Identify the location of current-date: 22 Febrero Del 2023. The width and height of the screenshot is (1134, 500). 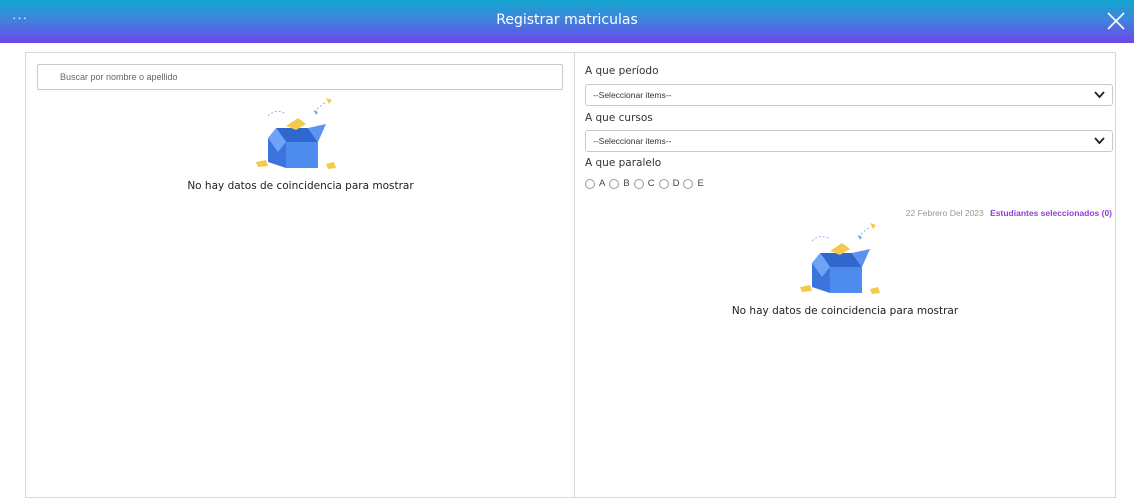
(944, 213).